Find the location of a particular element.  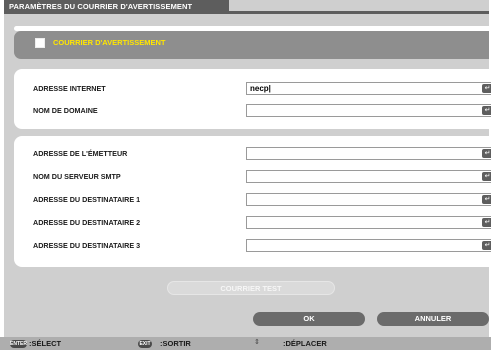

recipient-1-label: ADRESSE DU DESTINATAIRE 1 is located at coordinates (87, 199).